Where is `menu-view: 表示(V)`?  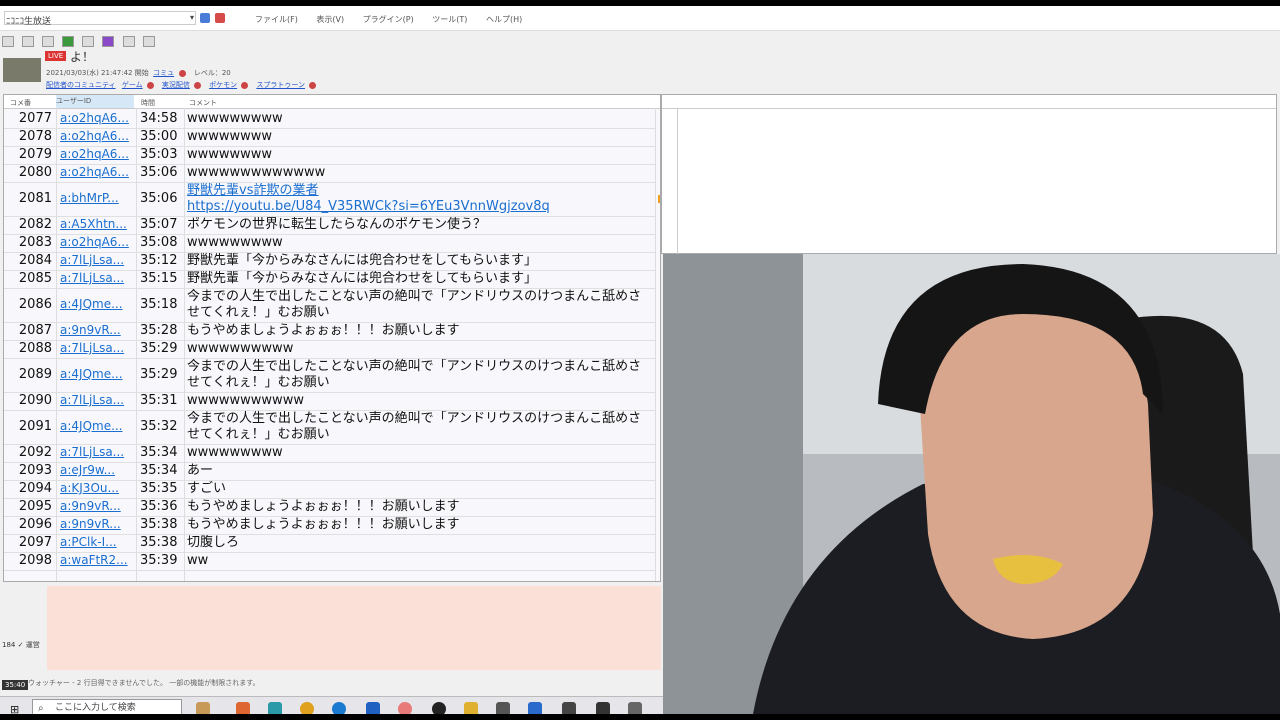 menu-view: 表示(V) is located at coordinates (330, 19).